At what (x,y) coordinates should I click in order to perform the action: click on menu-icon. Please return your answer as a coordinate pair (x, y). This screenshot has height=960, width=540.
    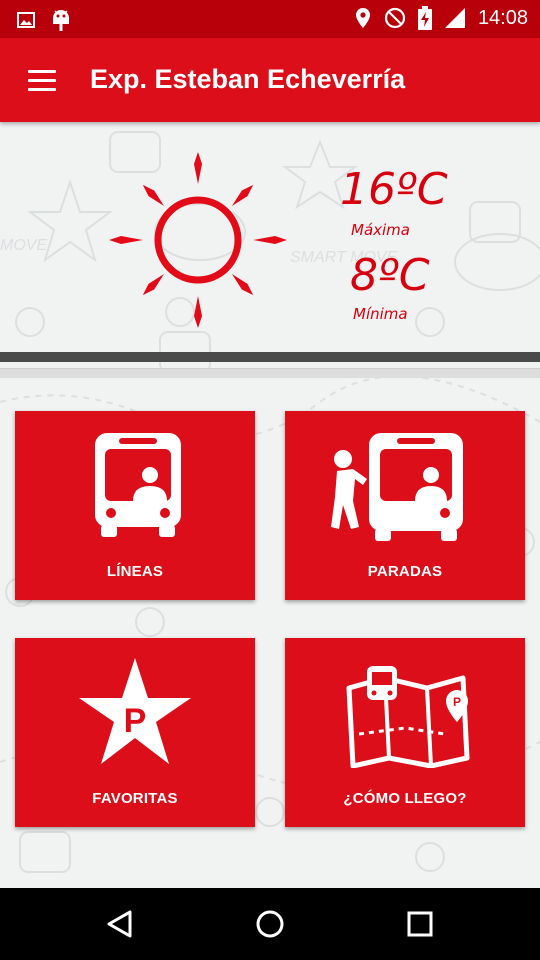
    Looking at the image, I should click on (42, 80).